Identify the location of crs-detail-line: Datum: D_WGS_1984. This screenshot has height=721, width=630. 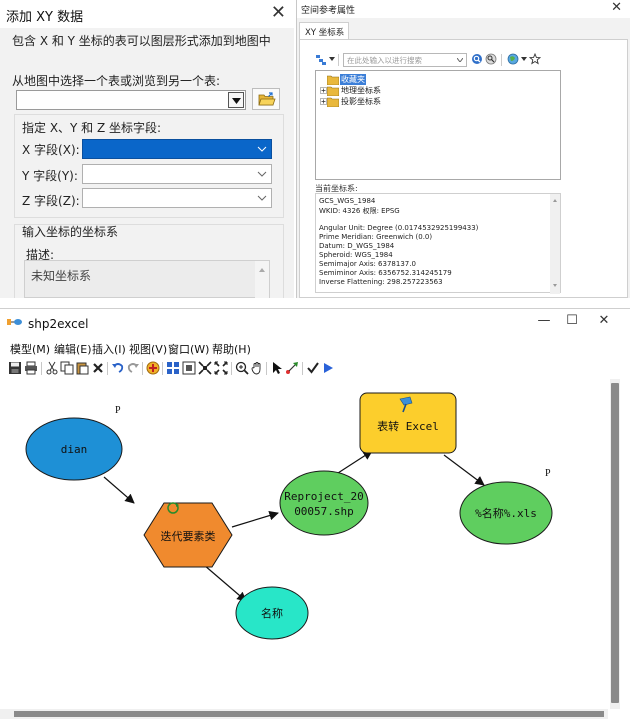
(357, 246).